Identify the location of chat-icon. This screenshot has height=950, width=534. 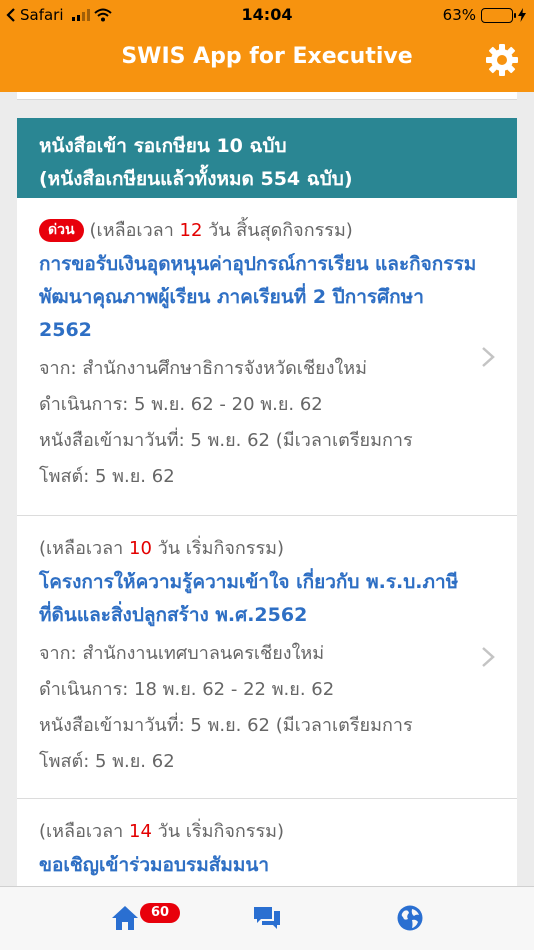
(267, 918).